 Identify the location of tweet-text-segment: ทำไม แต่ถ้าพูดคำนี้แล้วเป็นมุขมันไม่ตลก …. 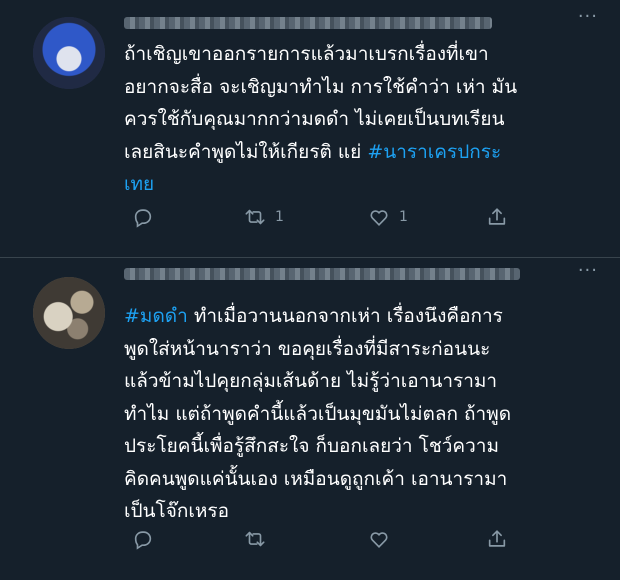
(318, 413).